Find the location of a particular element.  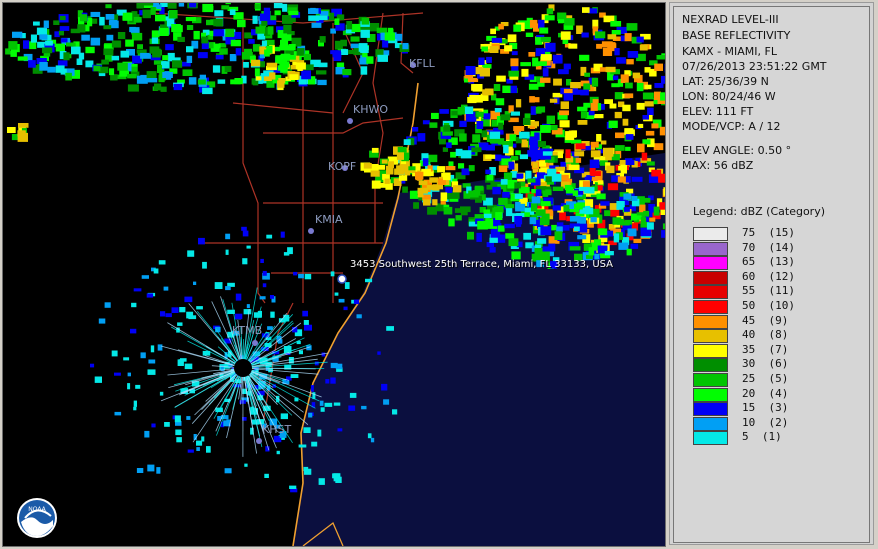

location-pin is located at coordinates (342, 279).